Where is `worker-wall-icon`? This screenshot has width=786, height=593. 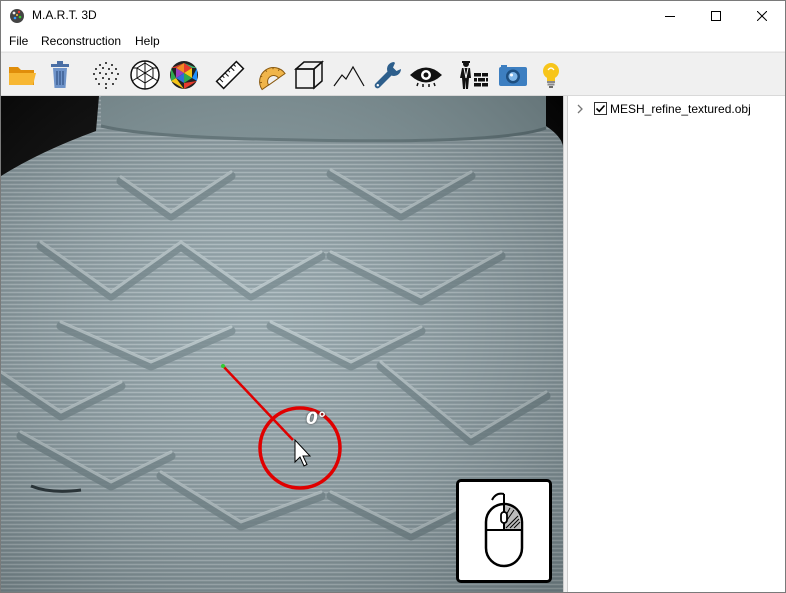 worker-wall-icon is located at coordinates (474, 75).